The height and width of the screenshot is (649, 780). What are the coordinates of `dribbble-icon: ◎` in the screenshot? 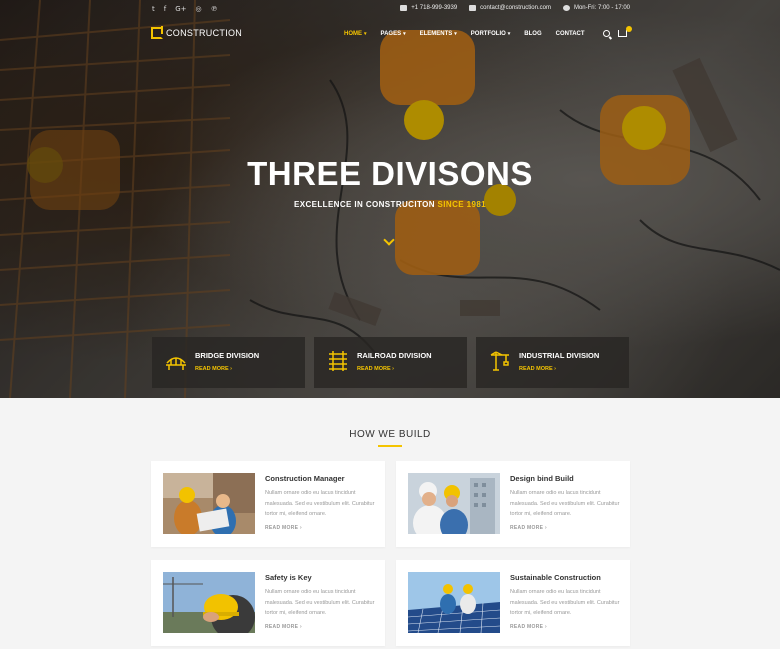 It's located at (199, 9).